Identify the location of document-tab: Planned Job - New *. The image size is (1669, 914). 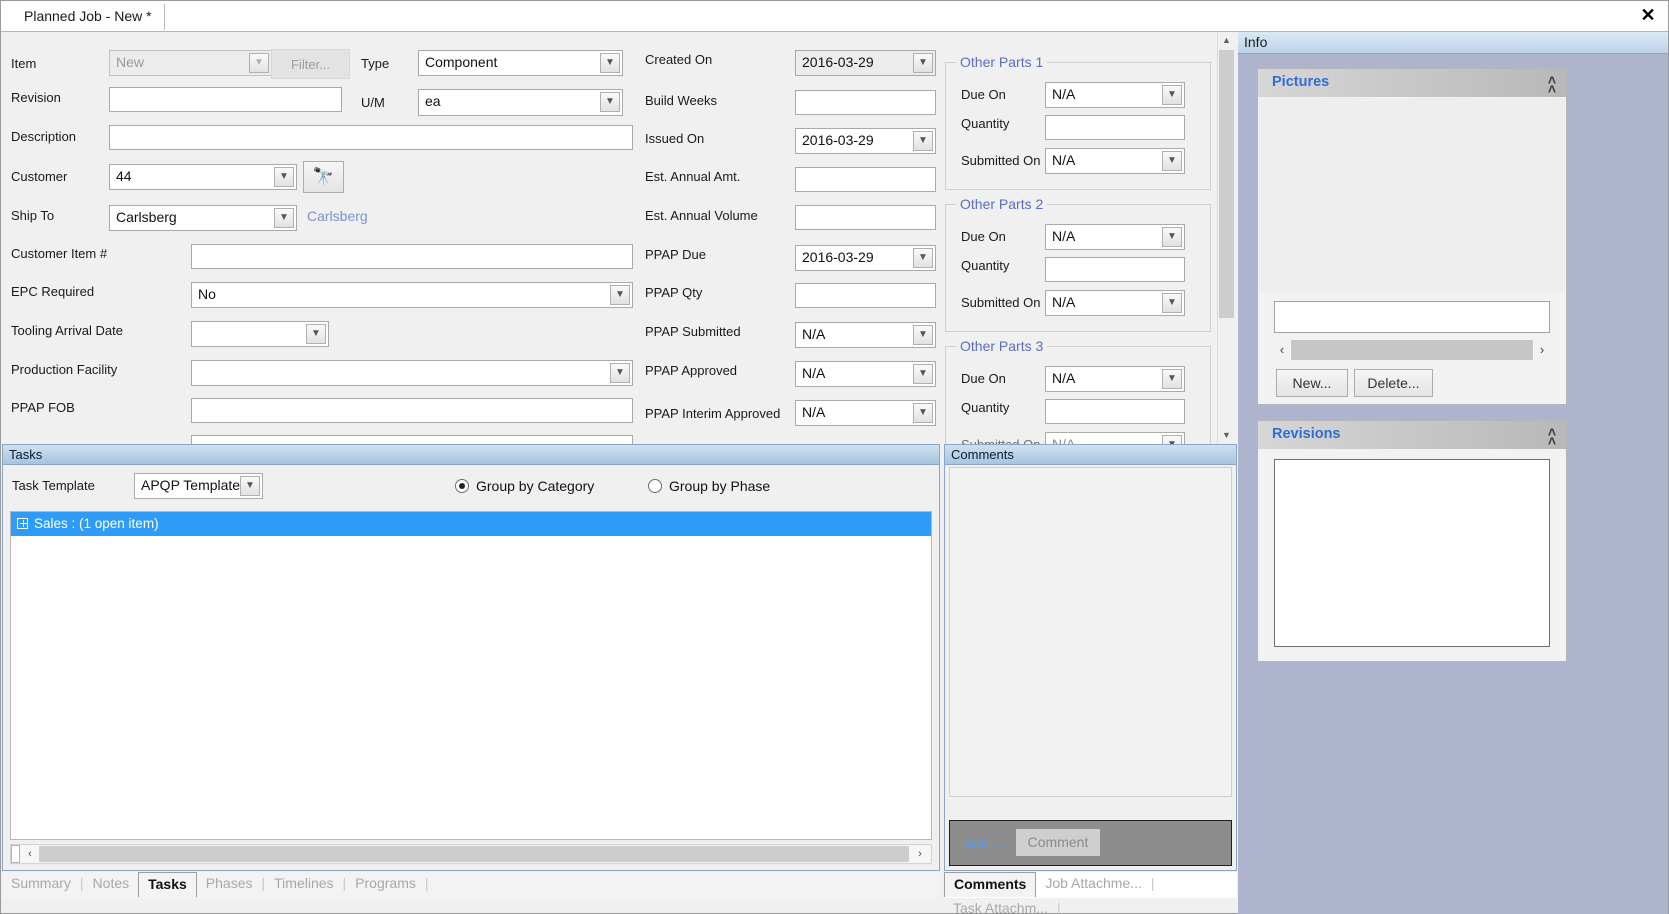
(89, 17).